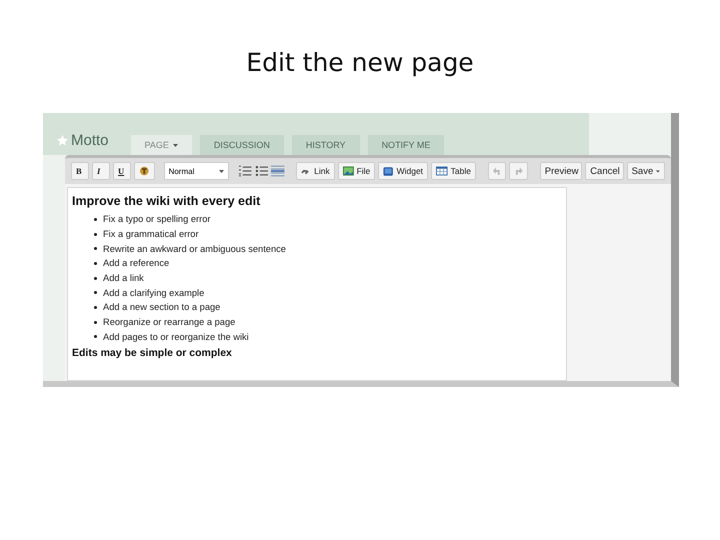 This screenshot has height=540, width=720. I want to click on insert-file-button: File, so click(357, 171).